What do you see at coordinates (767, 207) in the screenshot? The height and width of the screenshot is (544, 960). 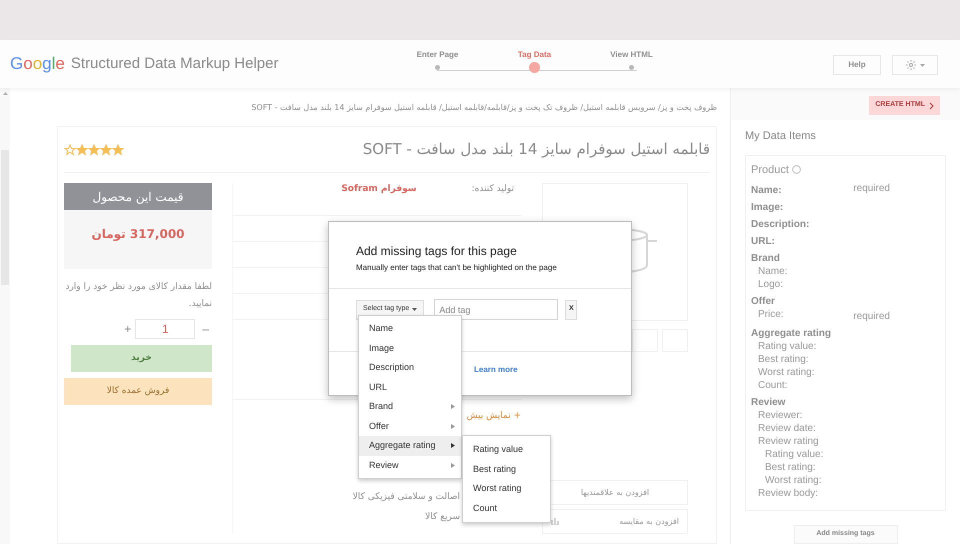 I see `data-item-label: Image:` at bounding box center [767, 207].